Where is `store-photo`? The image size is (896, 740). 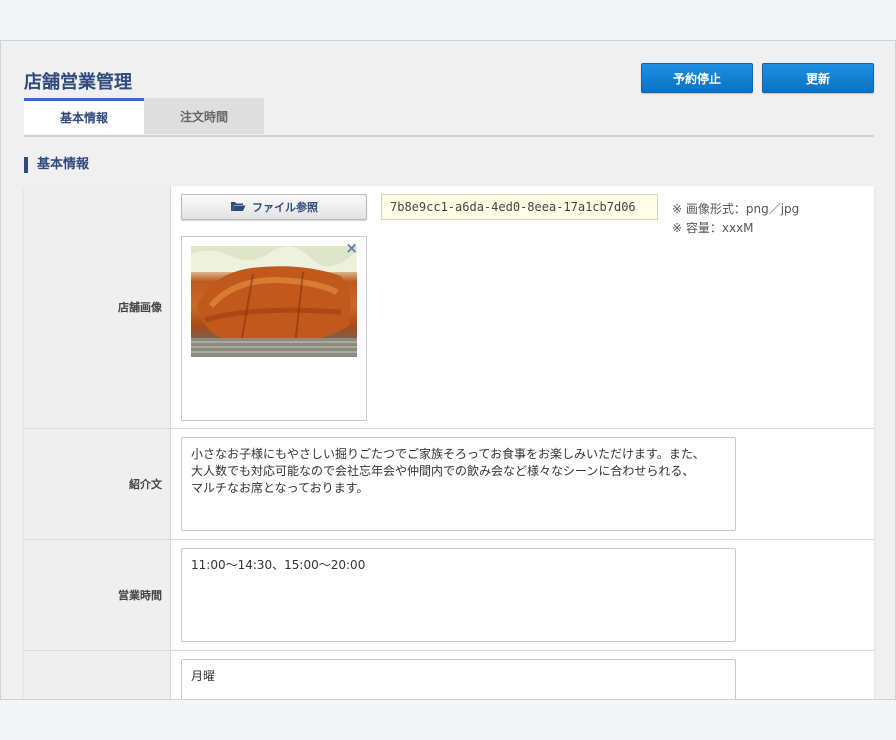
store-photo is located at coordinates (274, 301).